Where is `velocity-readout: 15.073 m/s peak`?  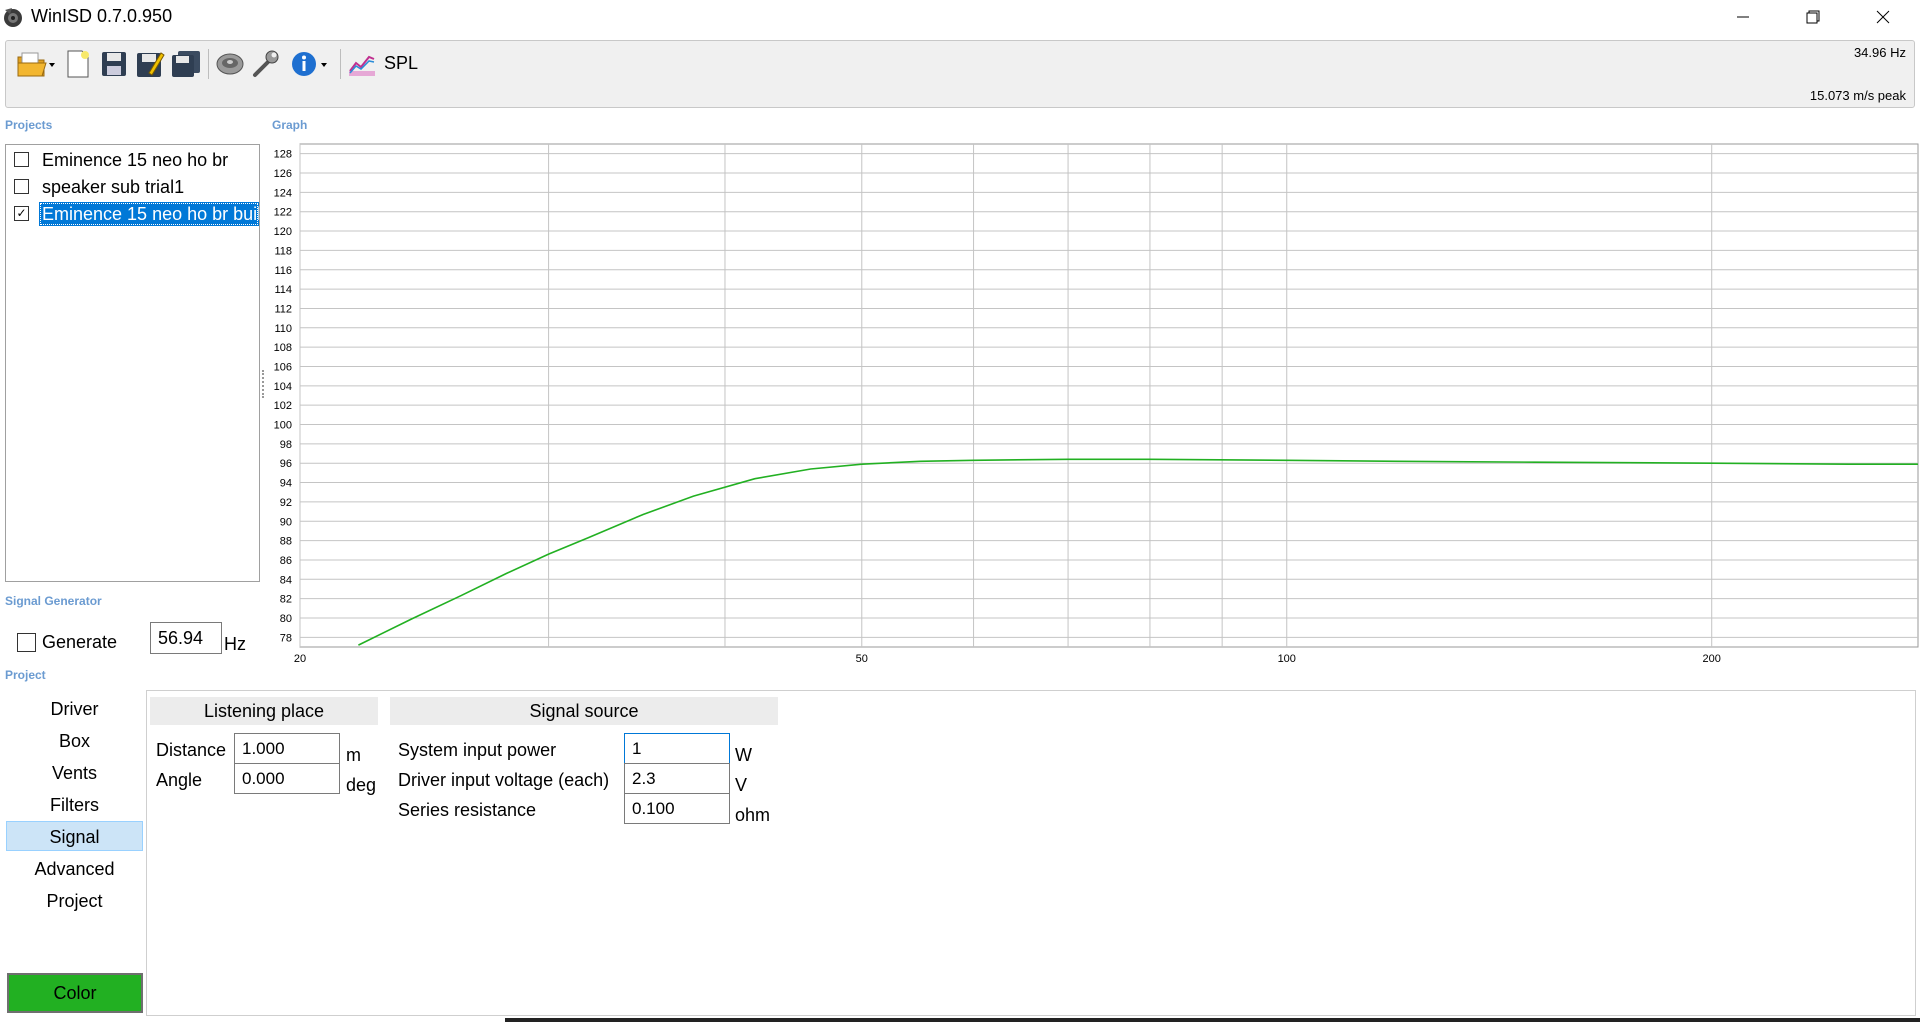 velocity-readout: 15.073 m/s peak is located at coordinates (1857, 95).